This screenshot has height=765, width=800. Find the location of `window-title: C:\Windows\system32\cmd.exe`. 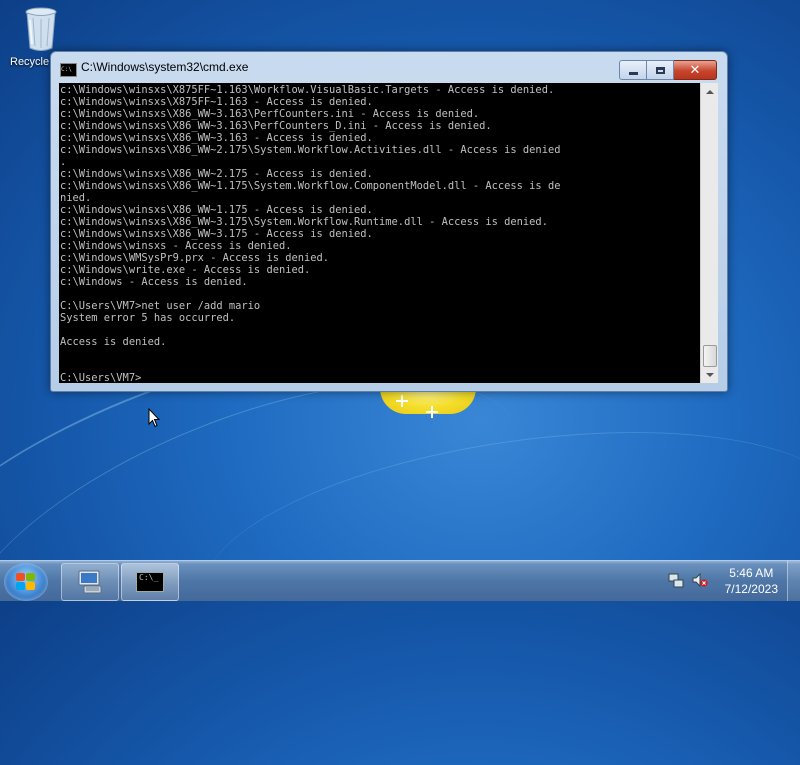

window-title: C:\Windows\system32\cmd.exe is located at coordinates (165, 67).